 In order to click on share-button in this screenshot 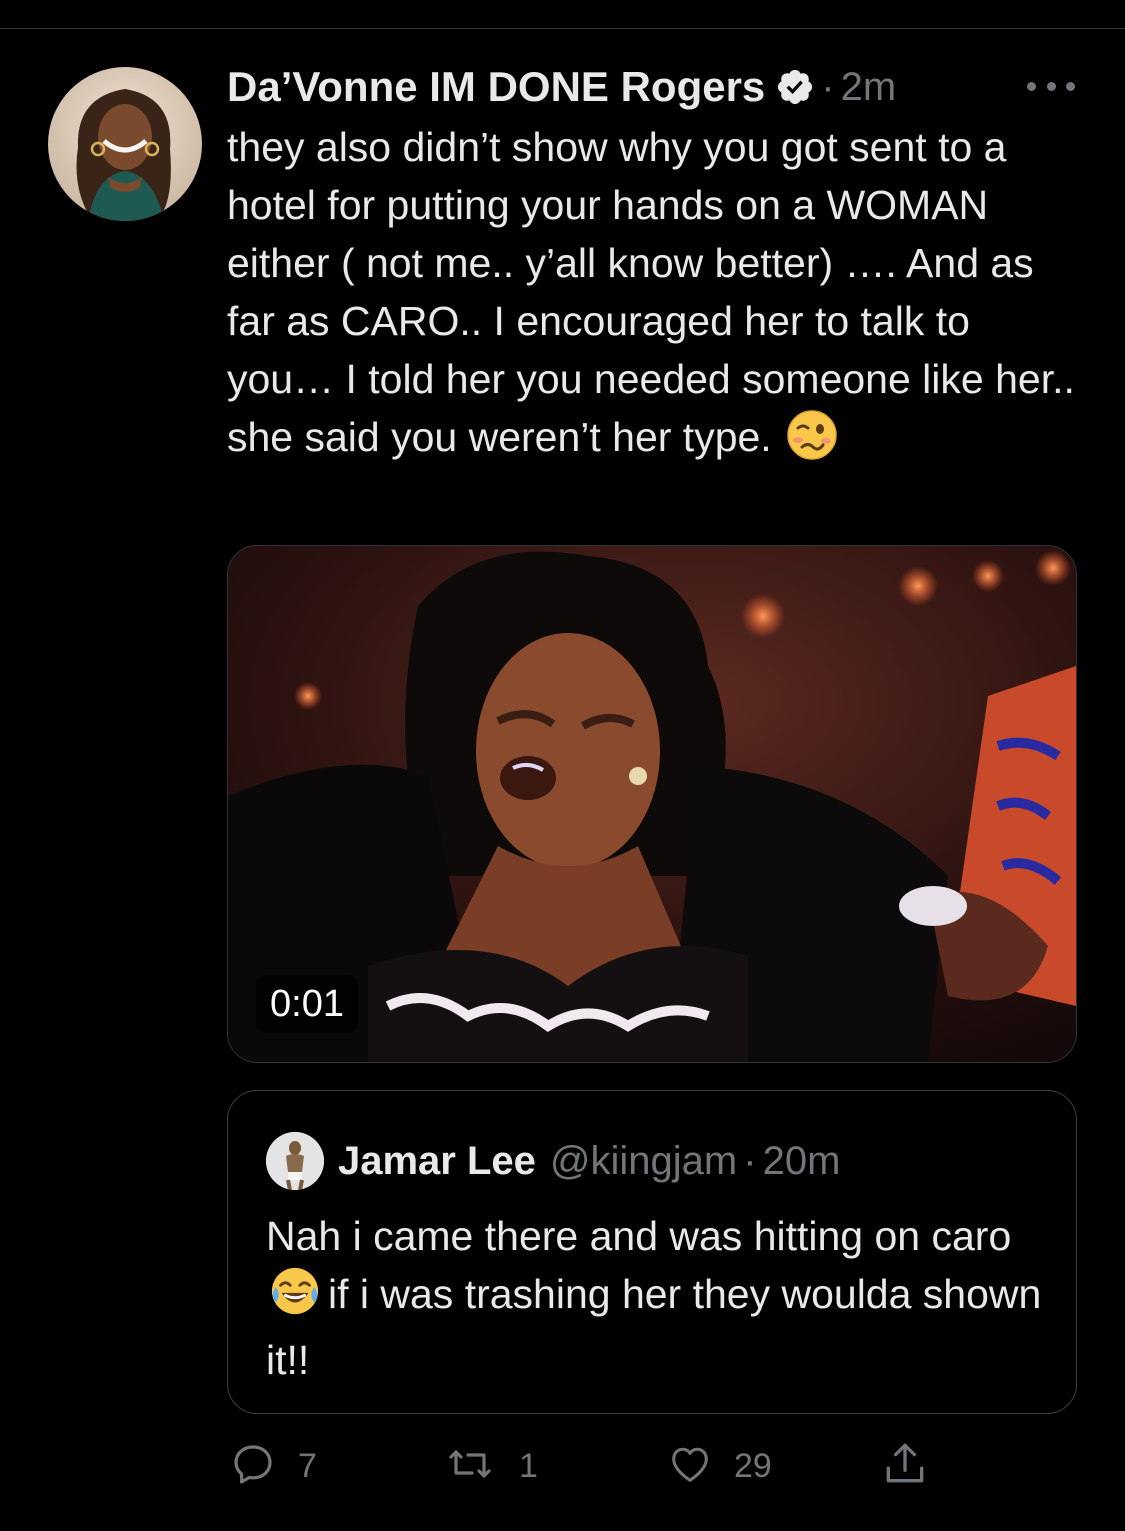, I will do `click(905, 1466)`.